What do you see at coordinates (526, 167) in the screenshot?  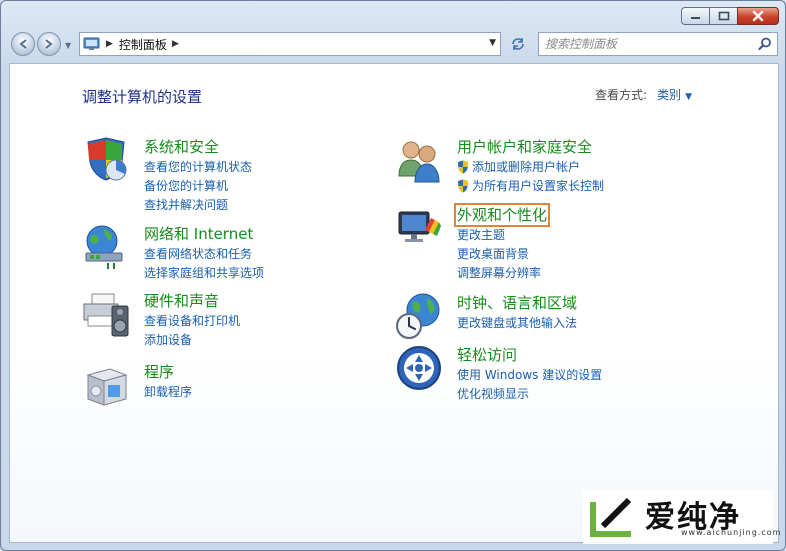 I see `link-label: 添加或删除用户帐户` at bounding box center [526, 167].